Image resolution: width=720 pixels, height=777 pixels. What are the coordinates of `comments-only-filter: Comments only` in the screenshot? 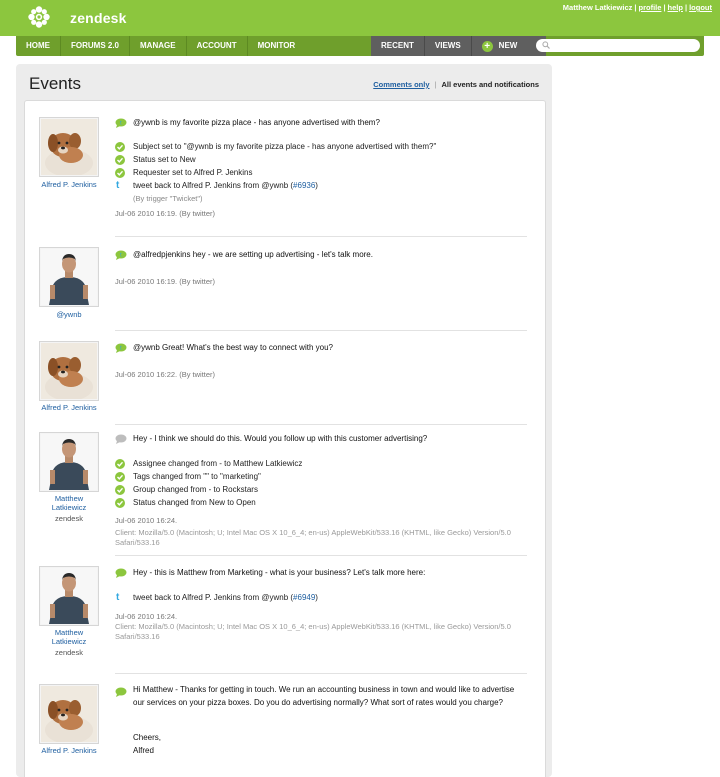 It's located at (401, 84).